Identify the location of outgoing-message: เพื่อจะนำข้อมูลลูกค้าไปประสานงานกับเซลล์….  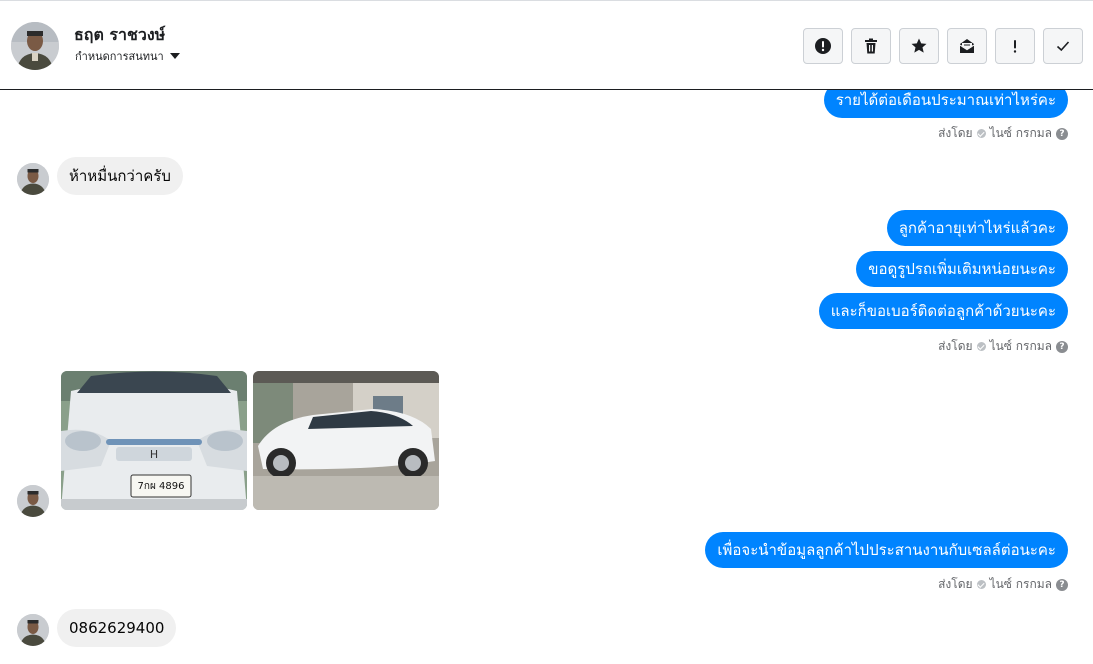
(886, 550).